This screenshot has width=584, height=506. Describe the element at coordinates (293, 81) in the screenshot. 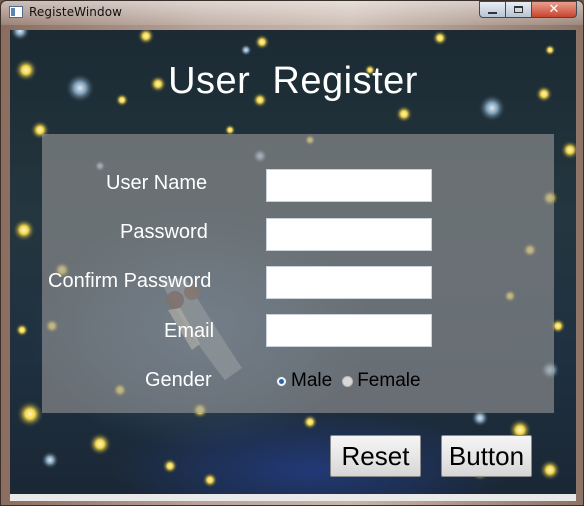

I see `page-title: User Register` at that location.